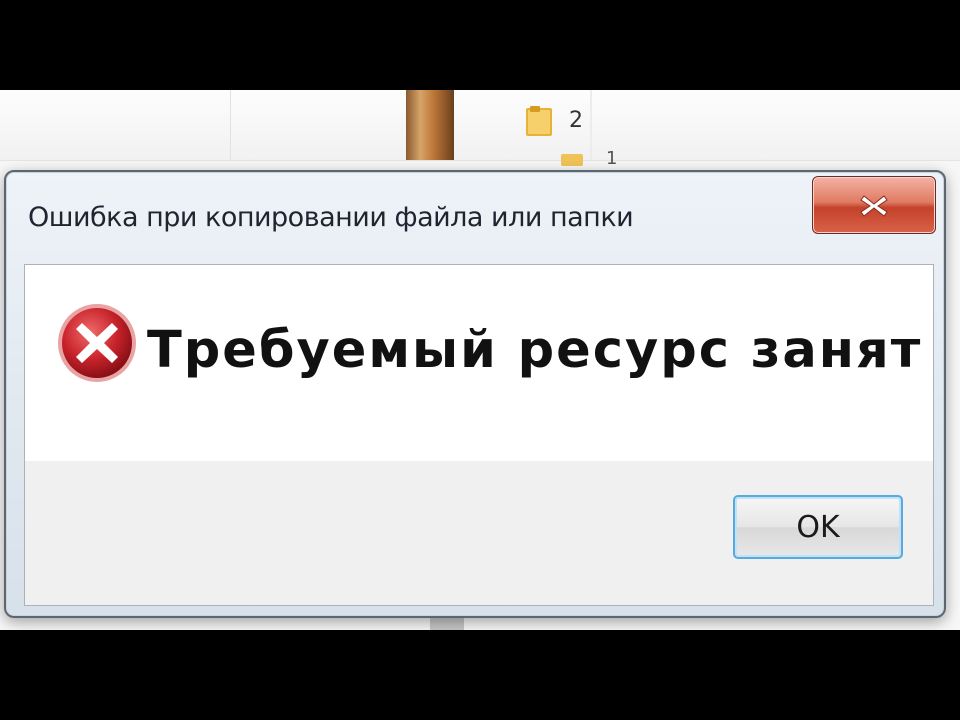  I want to click on dialog-title: Ошибка при копировании файла или папки, so click(331, 217).